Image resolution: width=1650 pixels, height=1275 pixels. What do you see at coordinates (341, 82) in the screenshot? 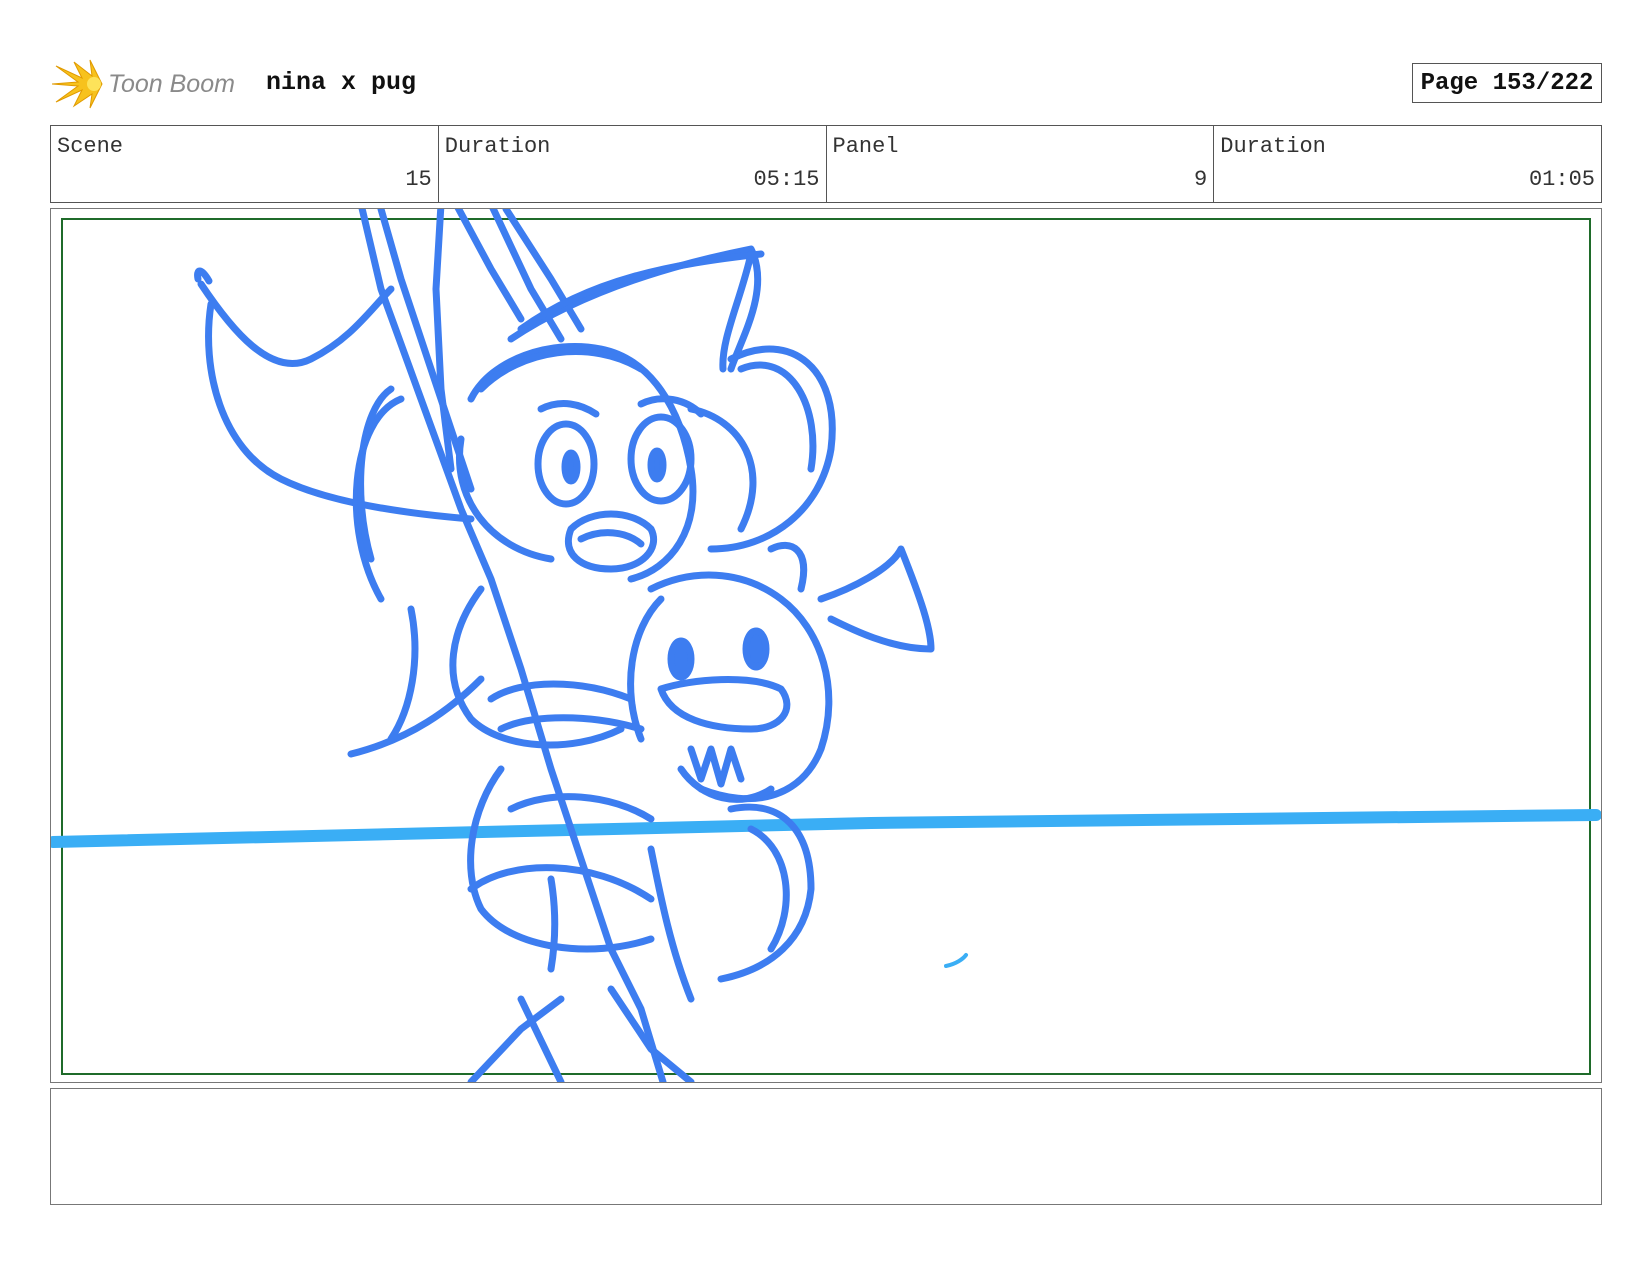
I see `project-title: nina x pug` at bounding box center [341, 82].